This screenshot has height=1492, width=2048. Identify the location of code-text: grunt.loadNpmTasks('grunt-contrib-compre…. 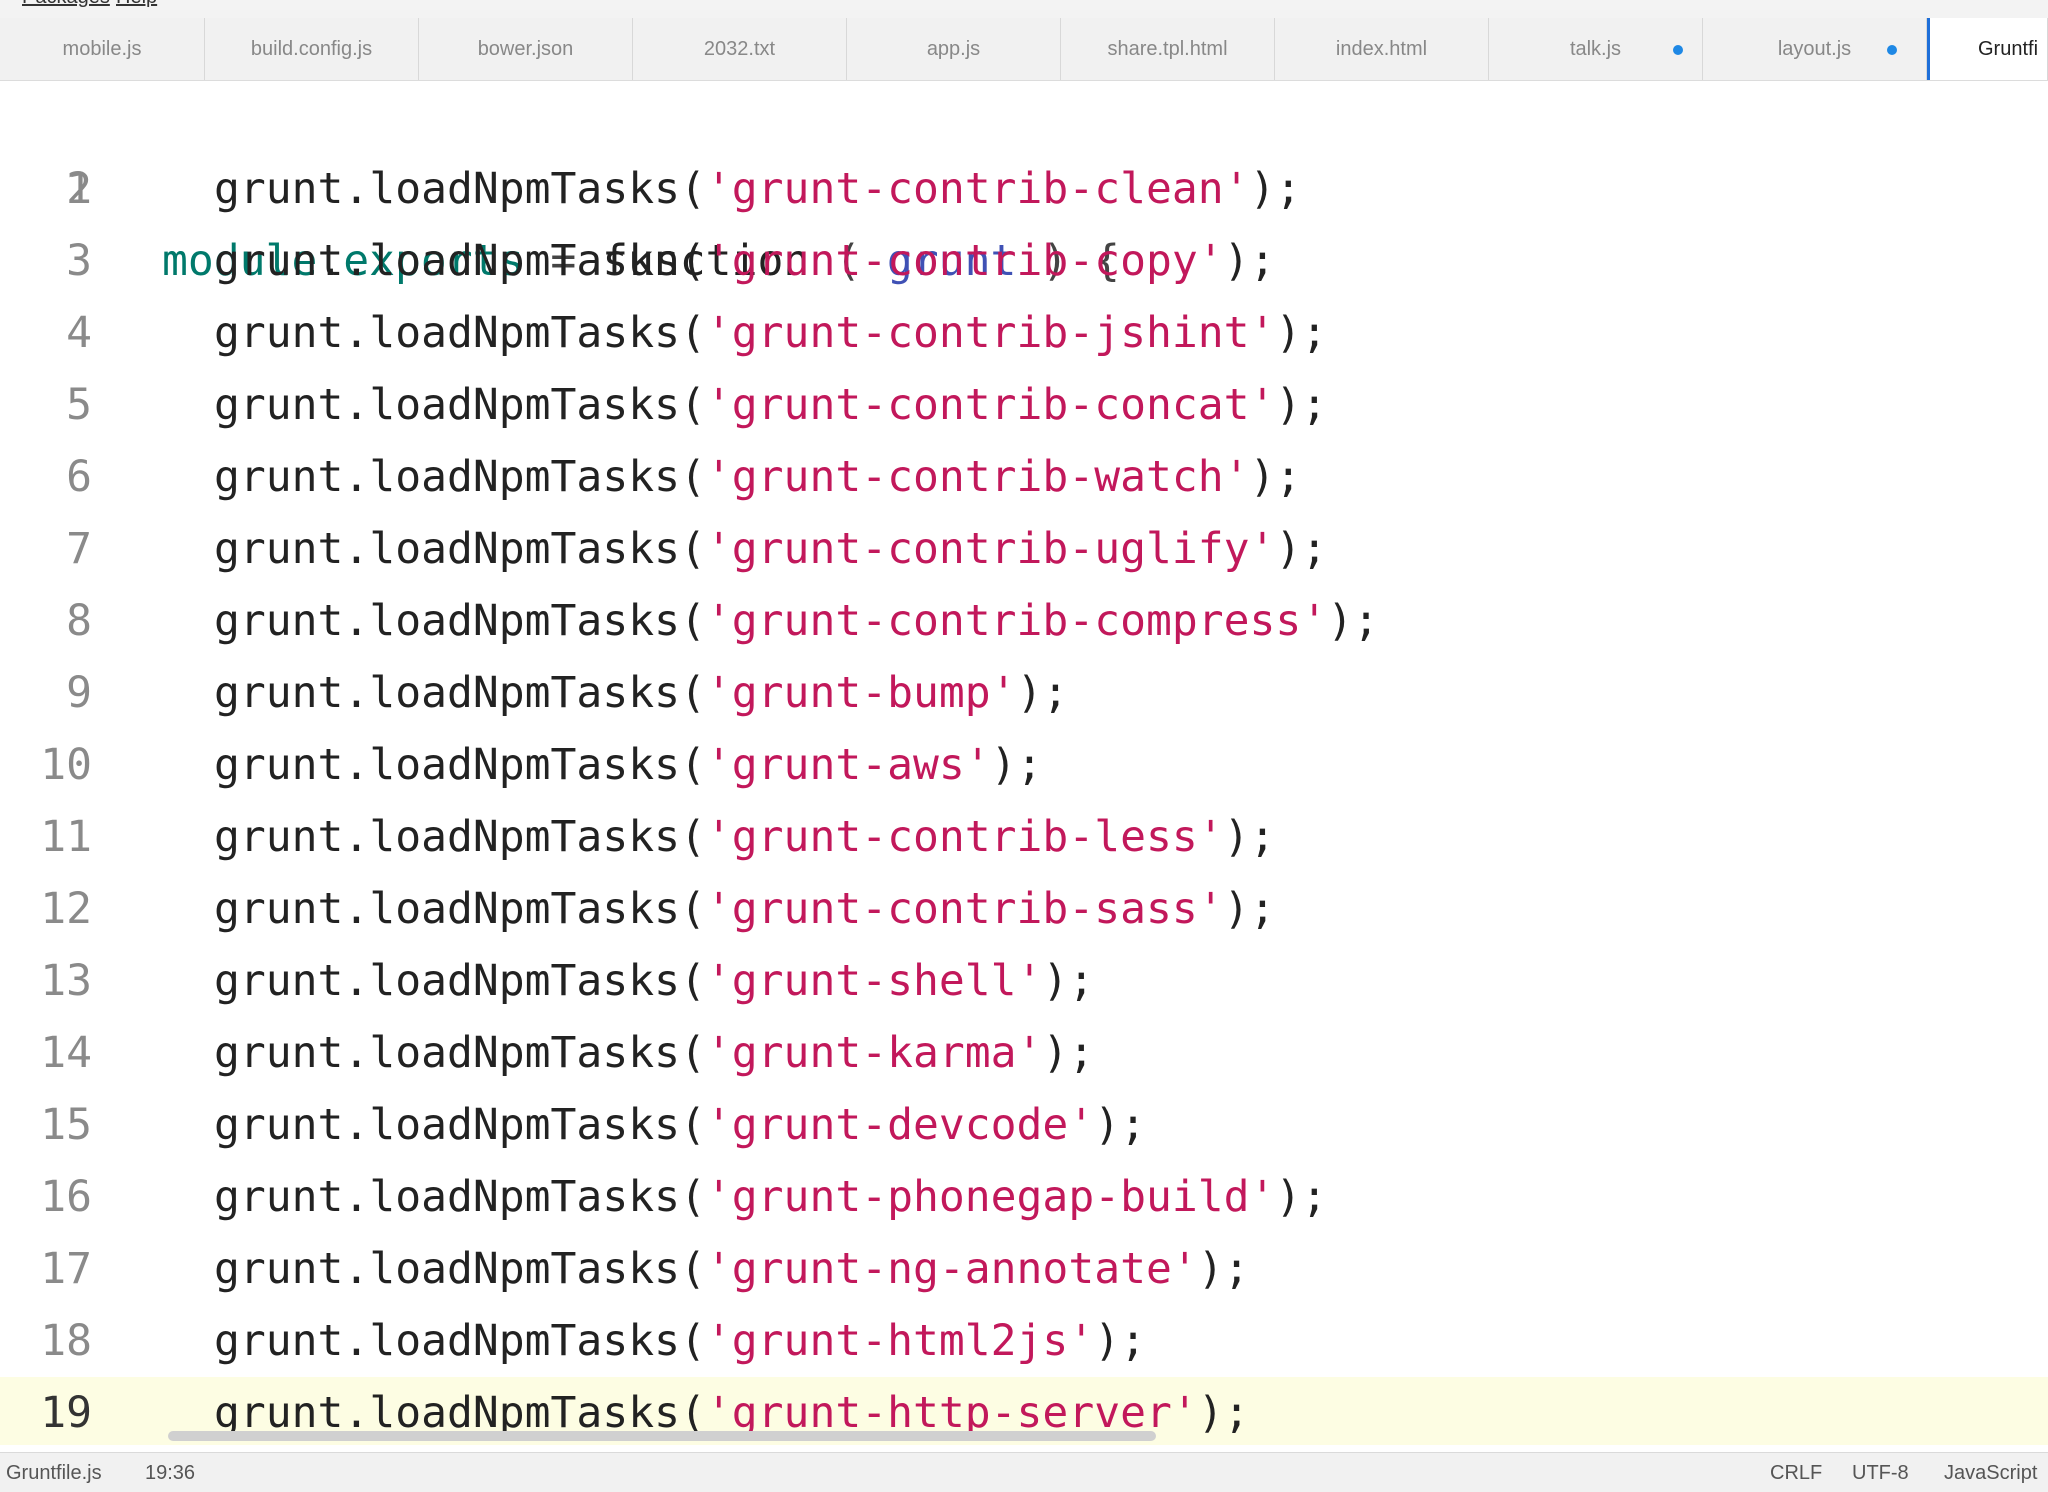
(796, 621).